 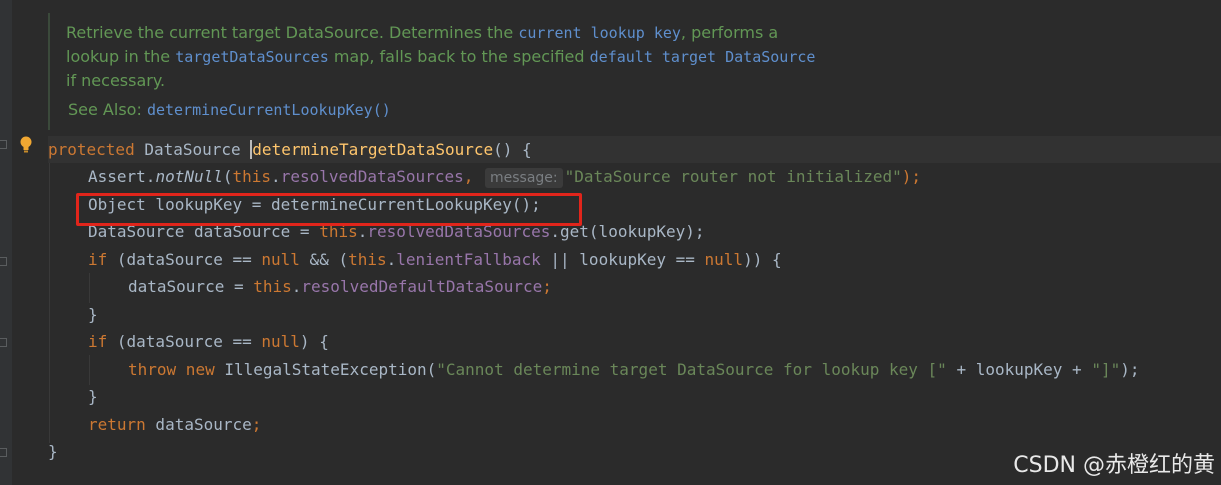 I want to click on code-text: || lookupKey ==, so click(x=622, y=259).